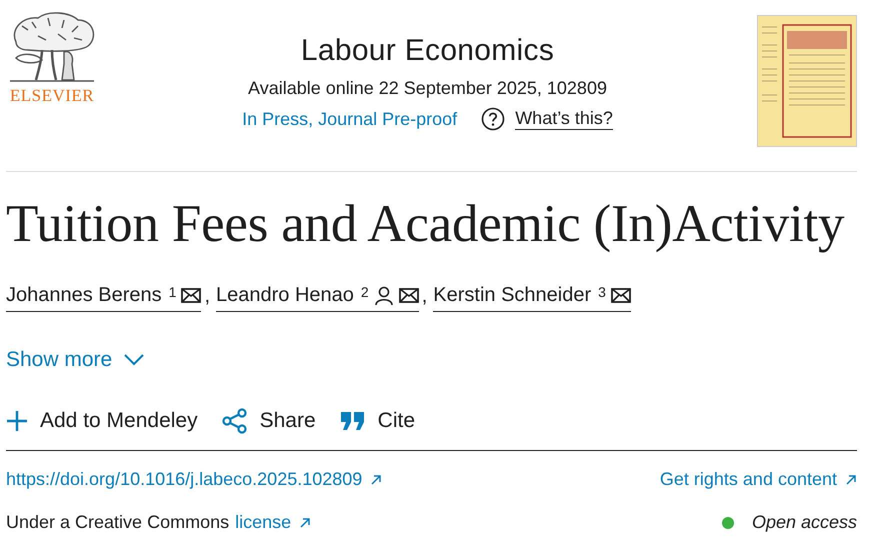  Describe the element at coordinates (547, 119) in the screenshot. I see `help-link: What’s this?` at that location.